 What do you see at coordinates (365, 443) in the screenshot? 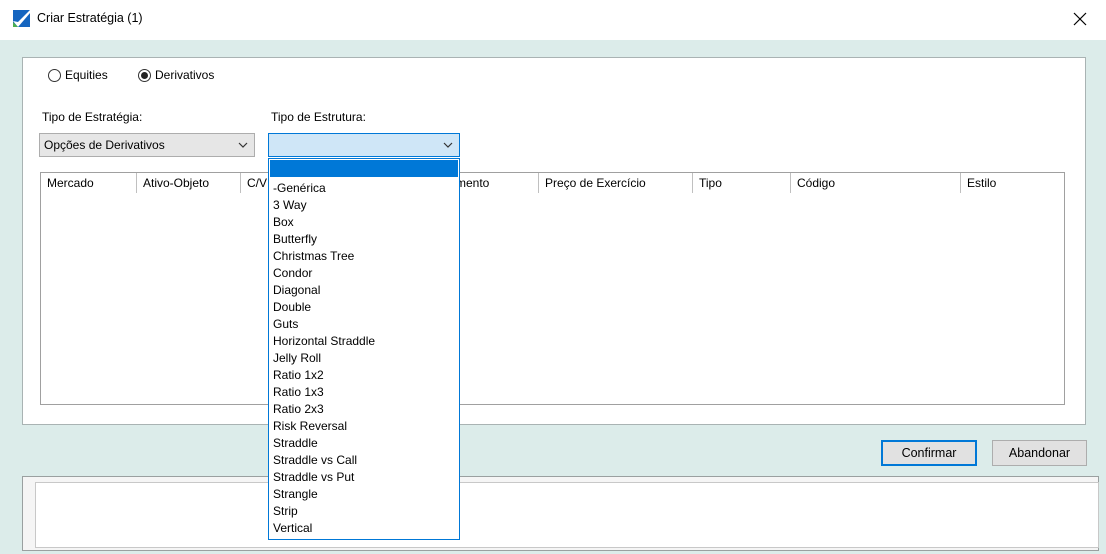
I see `dropdown-option: Straddle` at bounding box center [365, 443].